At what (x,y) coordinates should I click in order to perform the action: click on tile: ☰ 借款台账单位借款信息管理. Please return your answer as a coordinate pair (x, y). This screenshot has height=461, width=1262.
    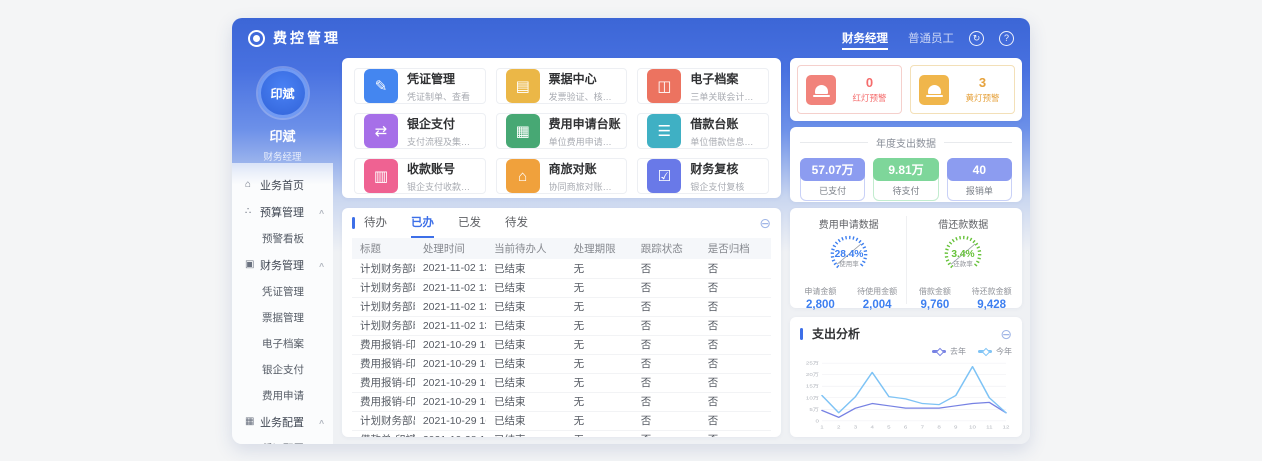
    Looking at the image, I should click on (703, 131).